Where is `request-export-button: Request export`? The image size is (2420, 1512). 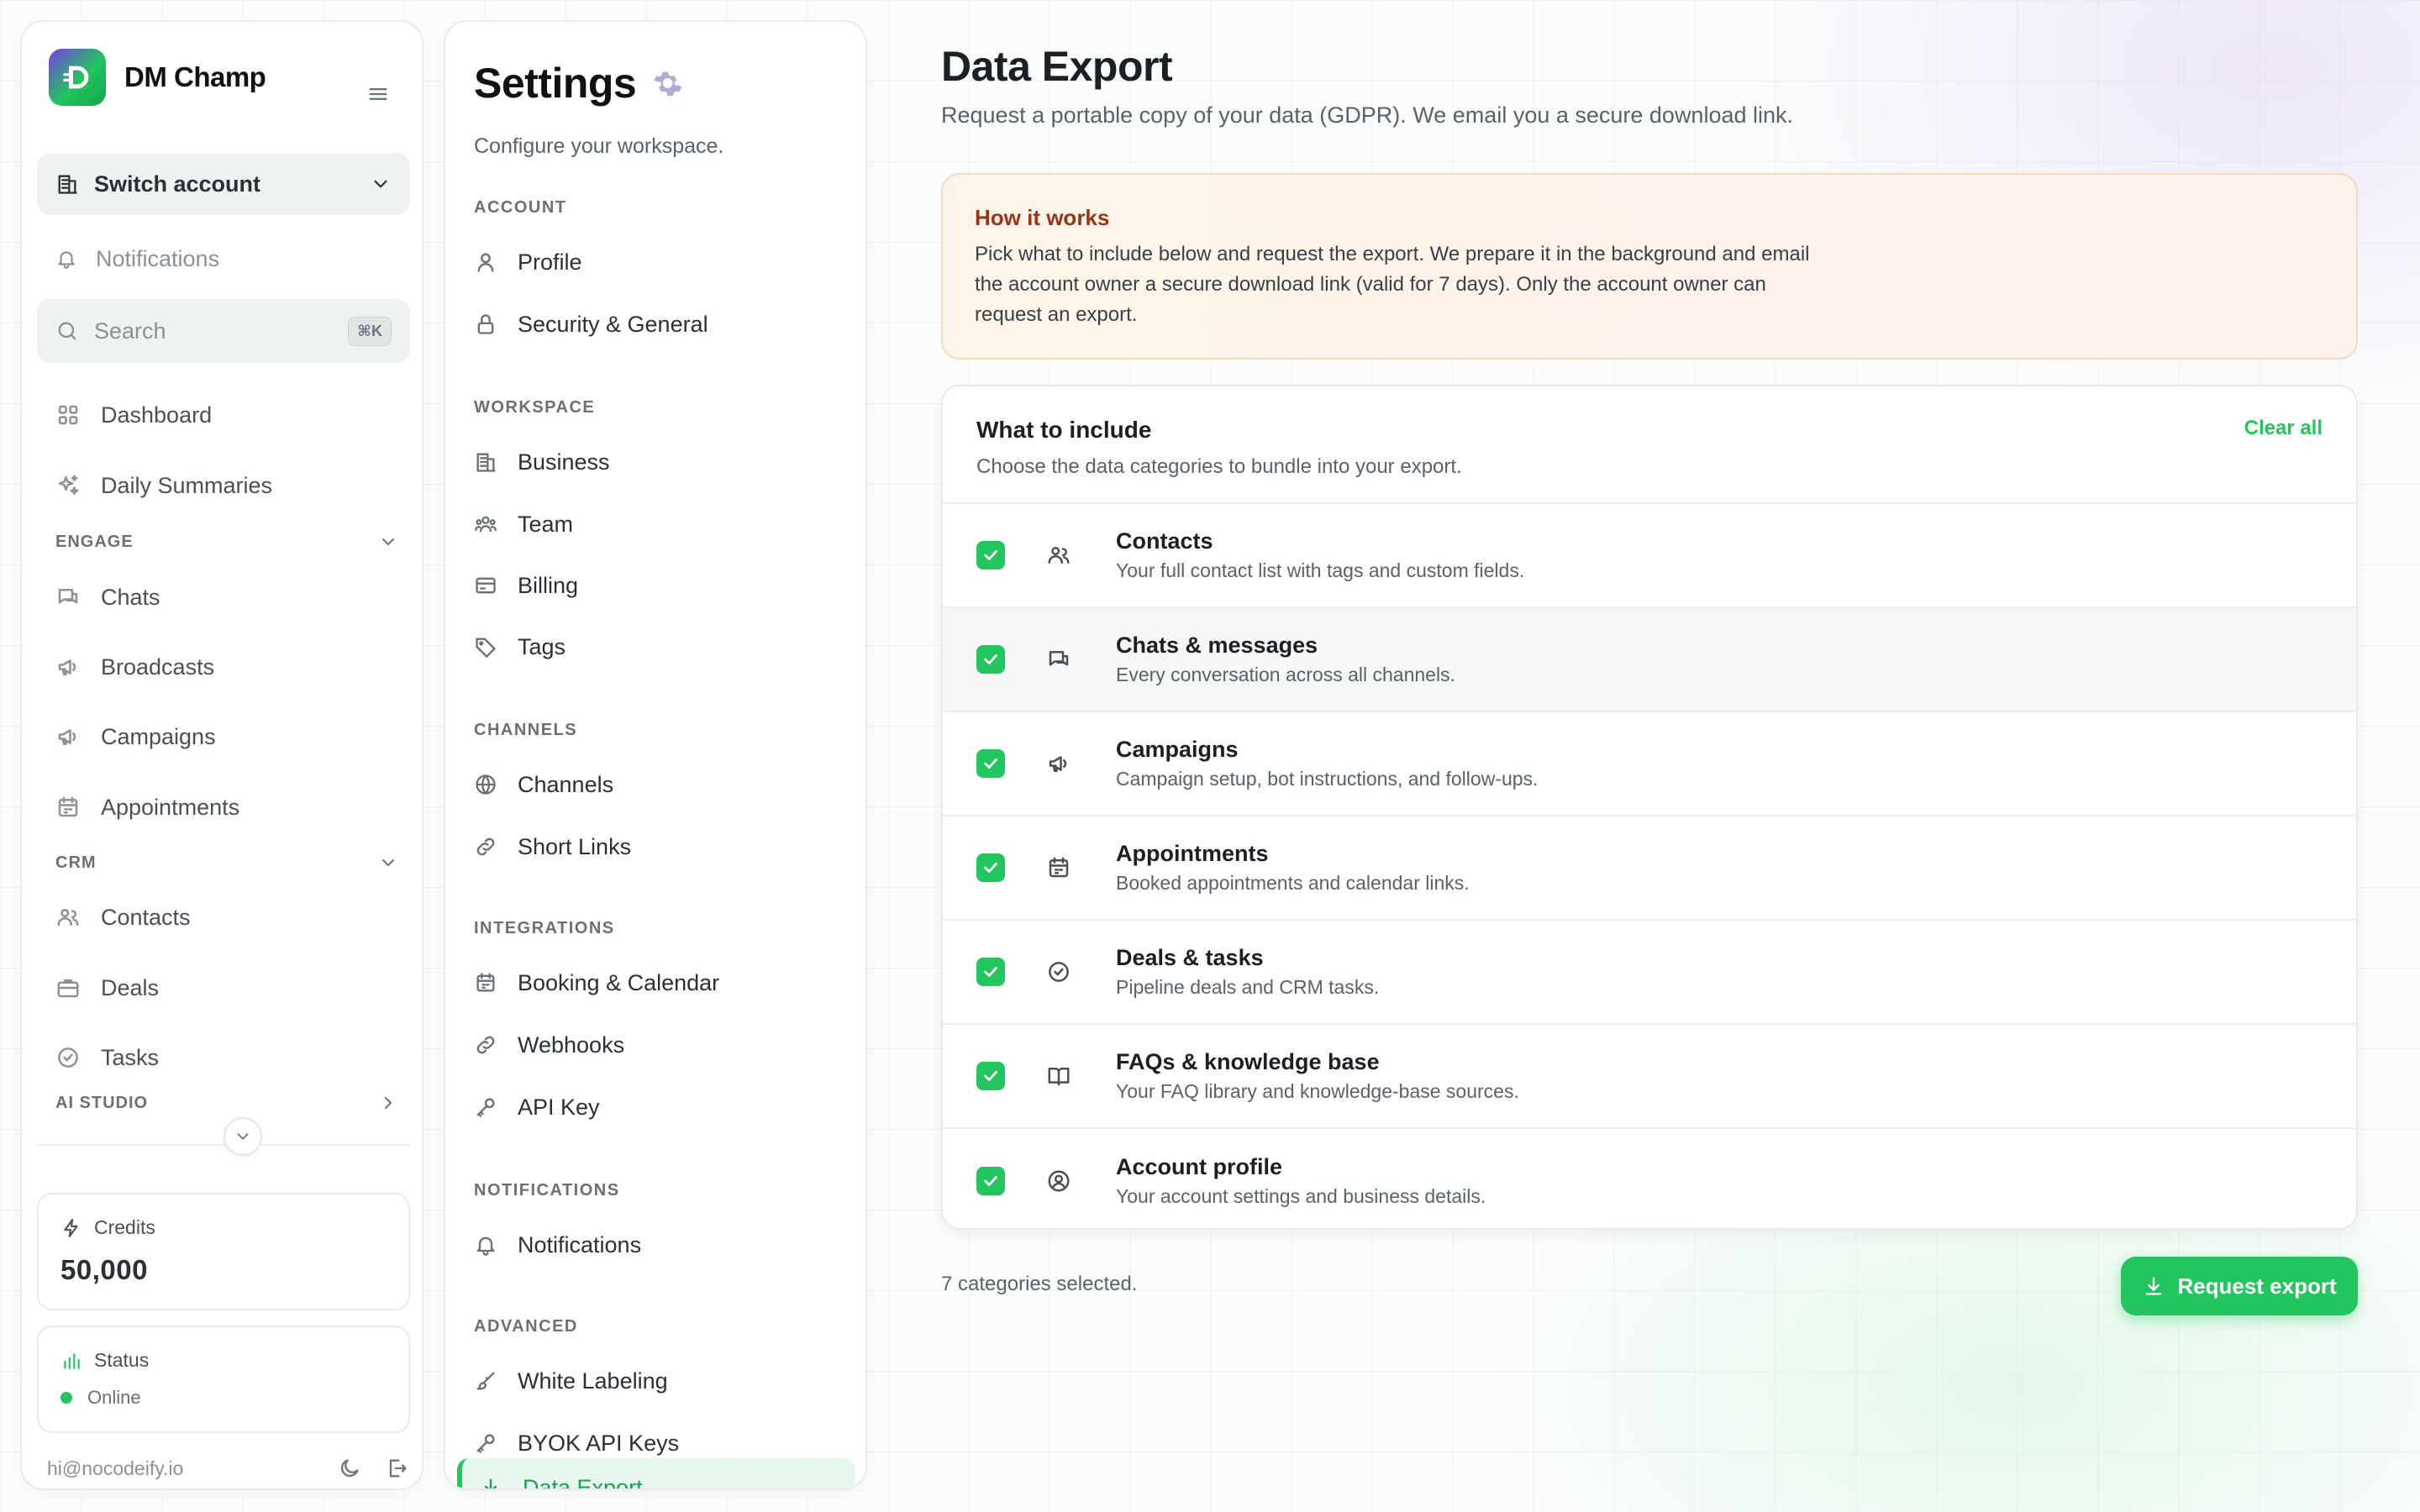
request-export-button: Request export is located at coordinates (2239, 1286).